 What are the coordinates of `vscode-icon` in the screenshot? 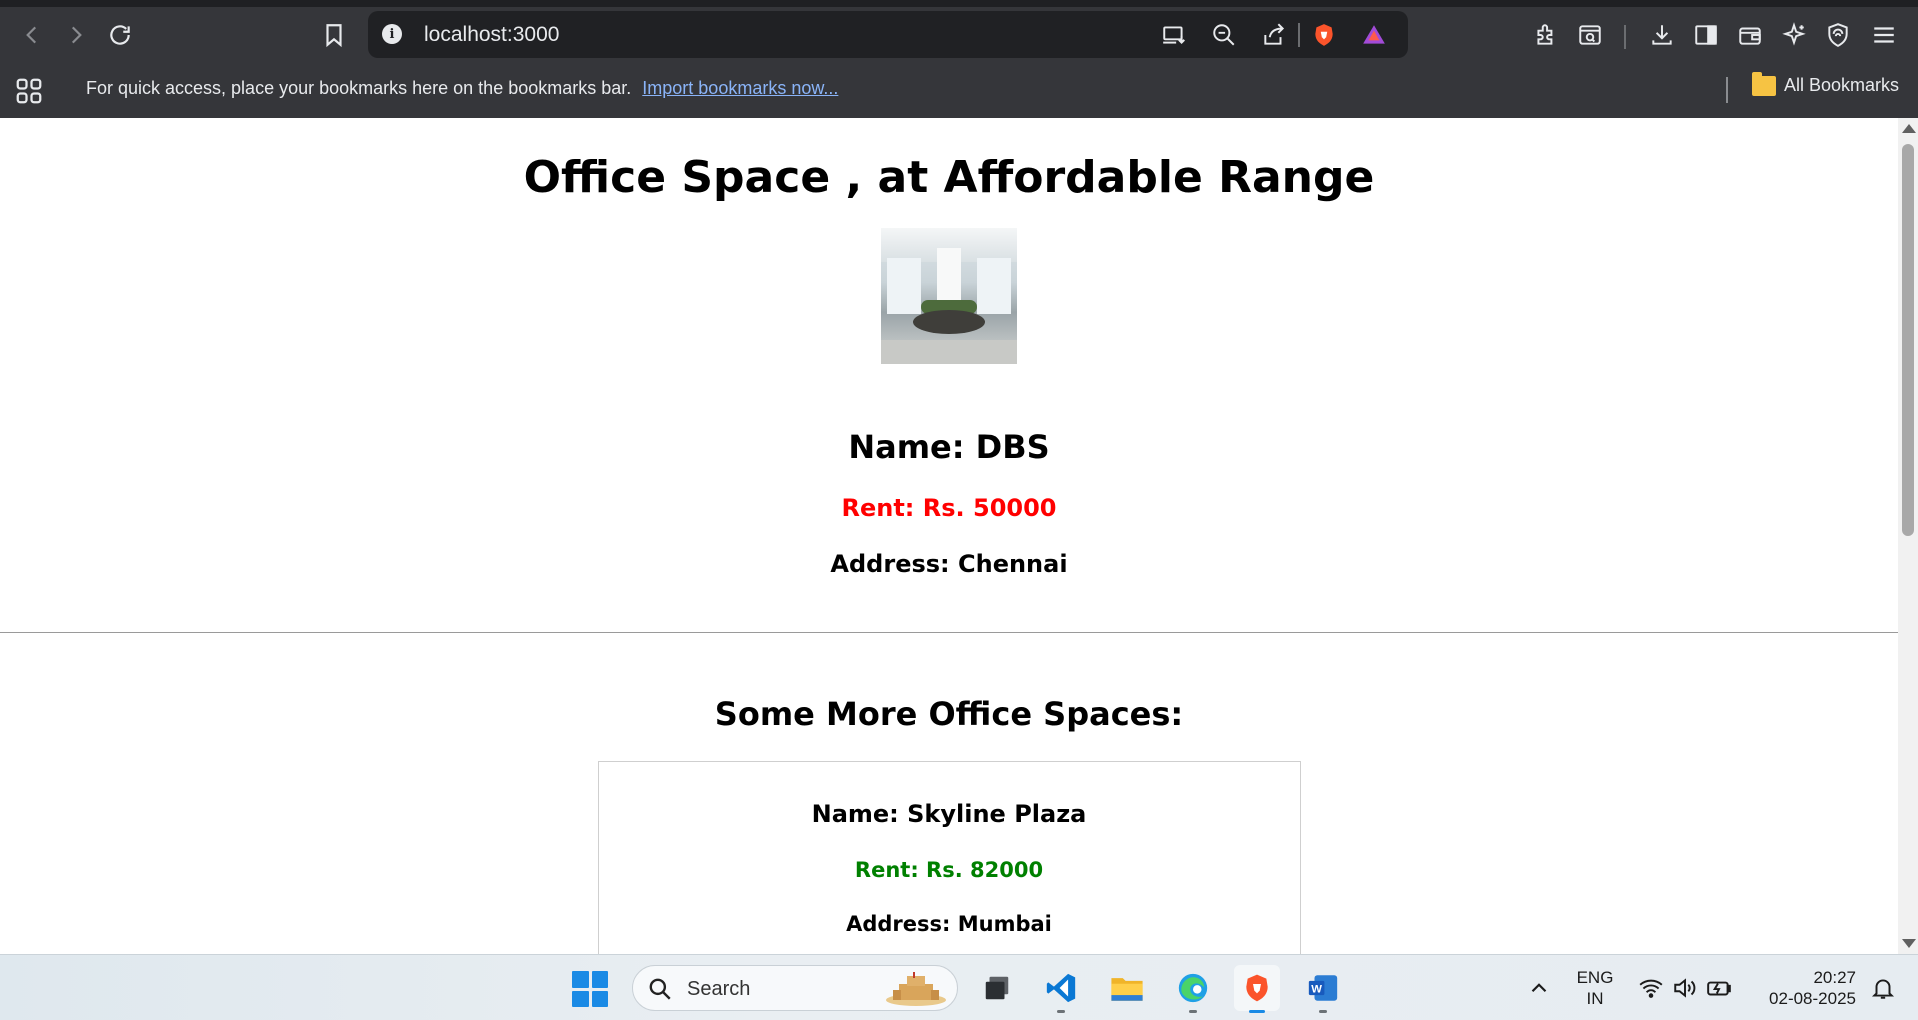 It's located at (1061, 989).